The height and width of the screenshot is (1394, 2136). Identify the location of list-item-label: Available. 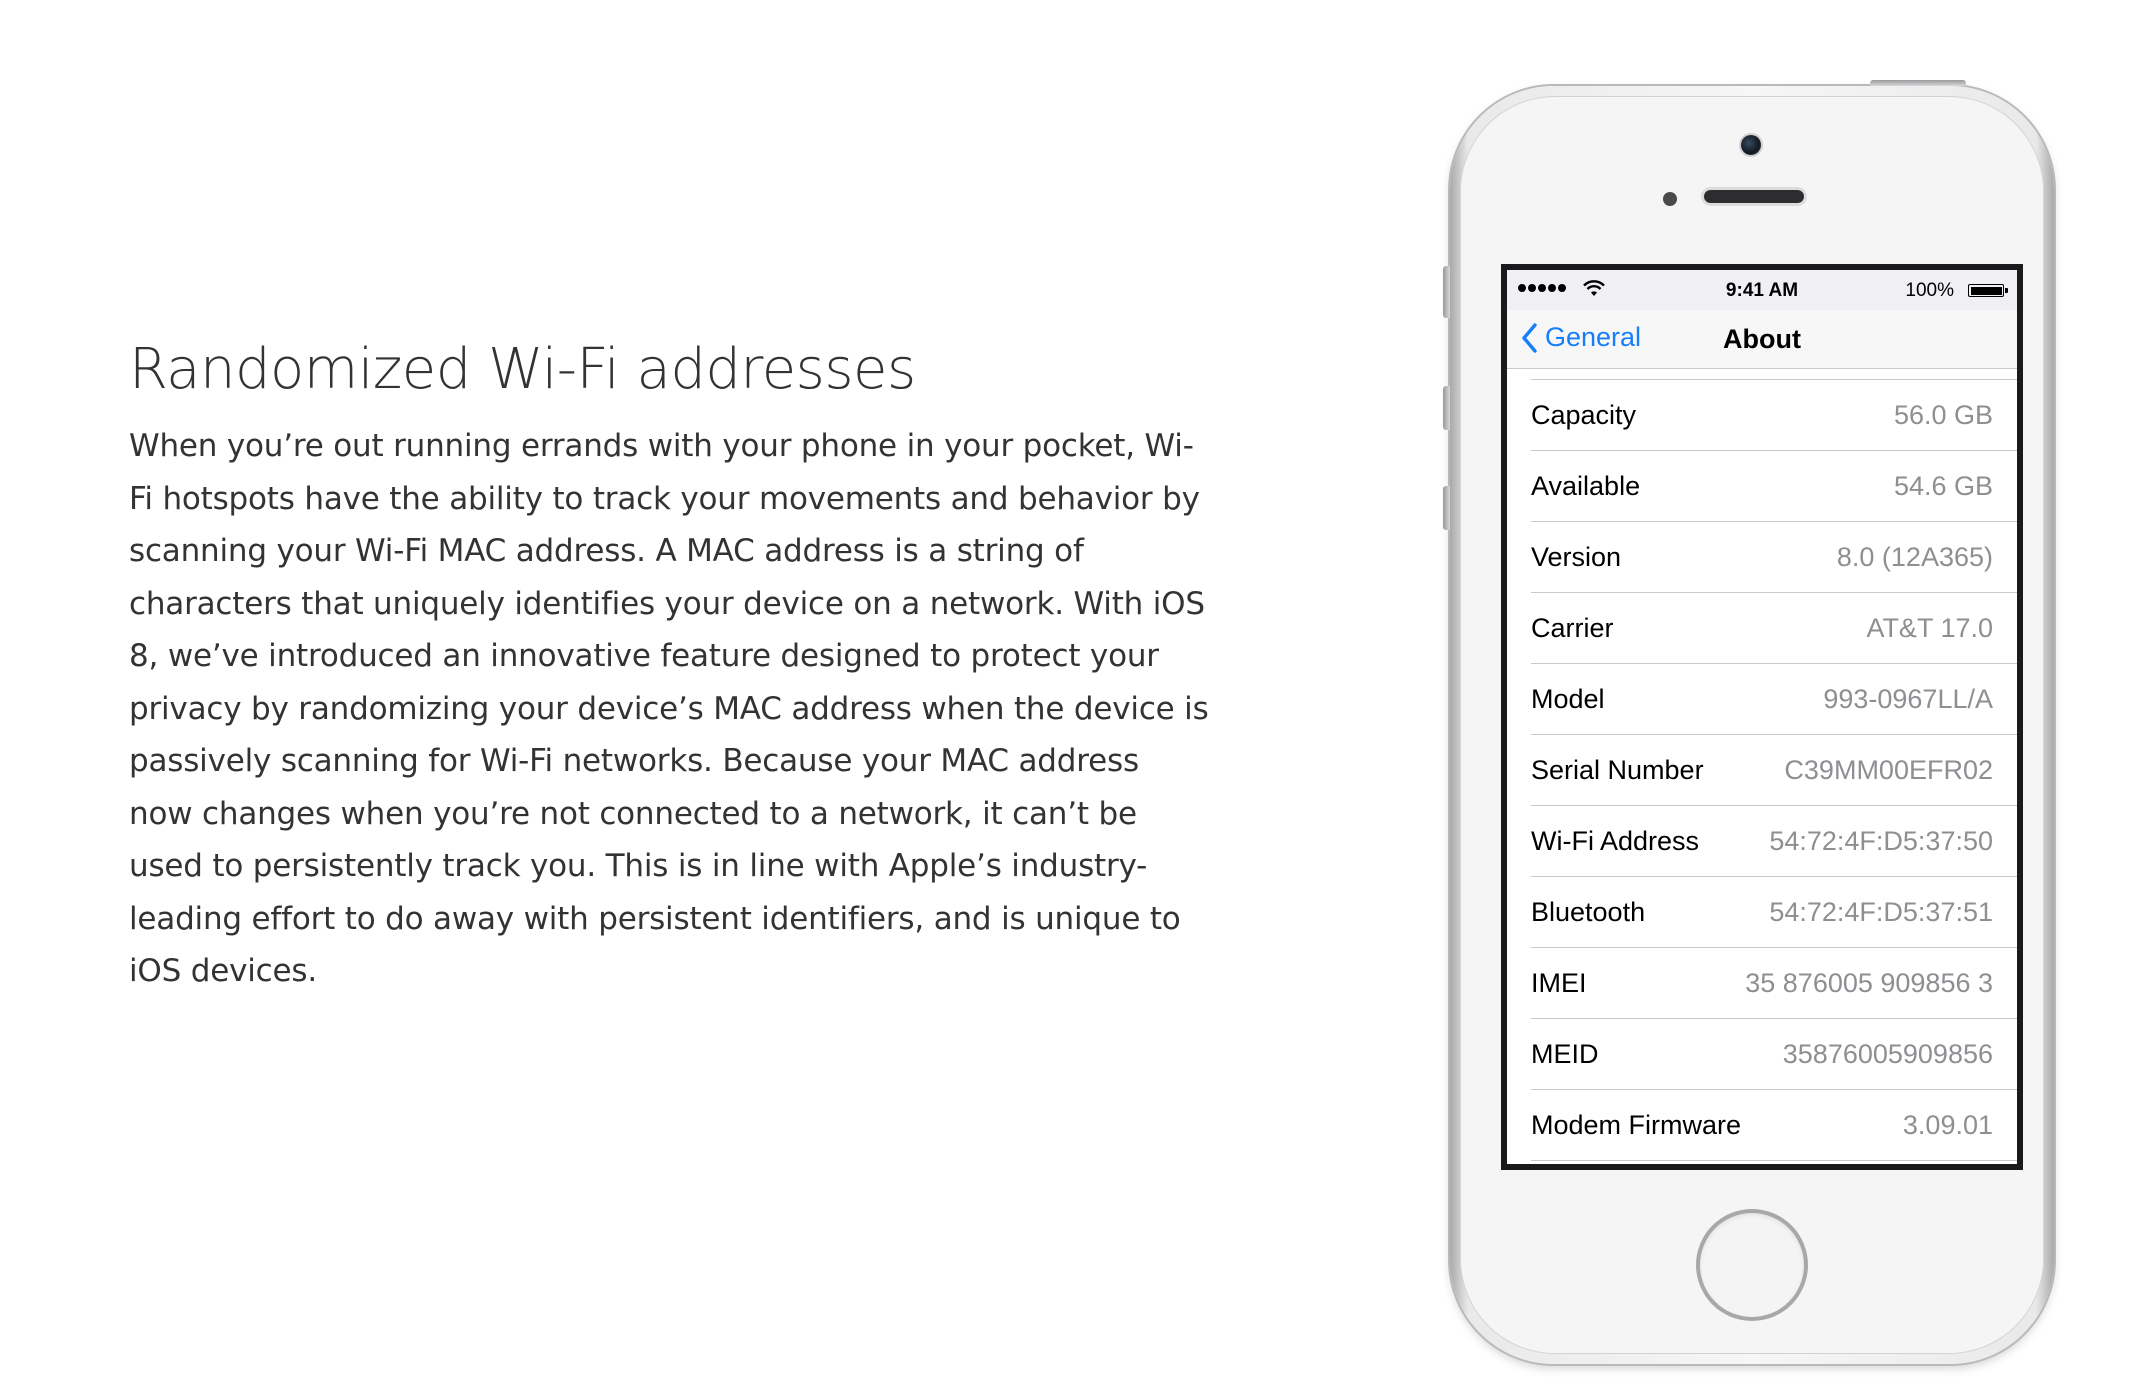
(1586, 486).